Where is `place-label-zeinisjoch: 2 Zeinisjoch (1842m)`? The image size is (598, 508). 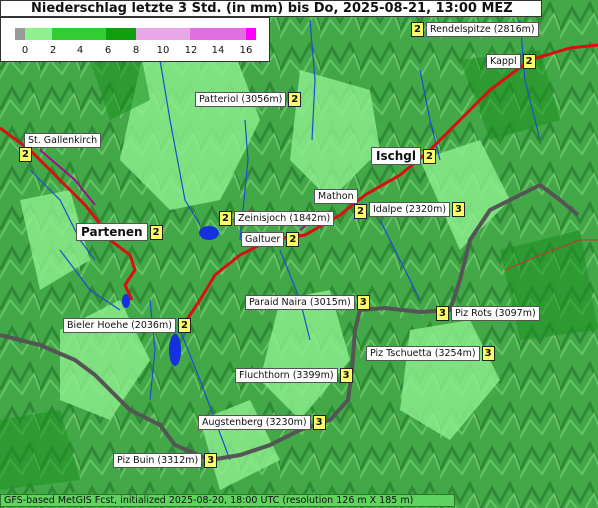 place-label-zeinisjoch: 2 Zeinisjoch (1842m) is located at coordinates (277, 218).